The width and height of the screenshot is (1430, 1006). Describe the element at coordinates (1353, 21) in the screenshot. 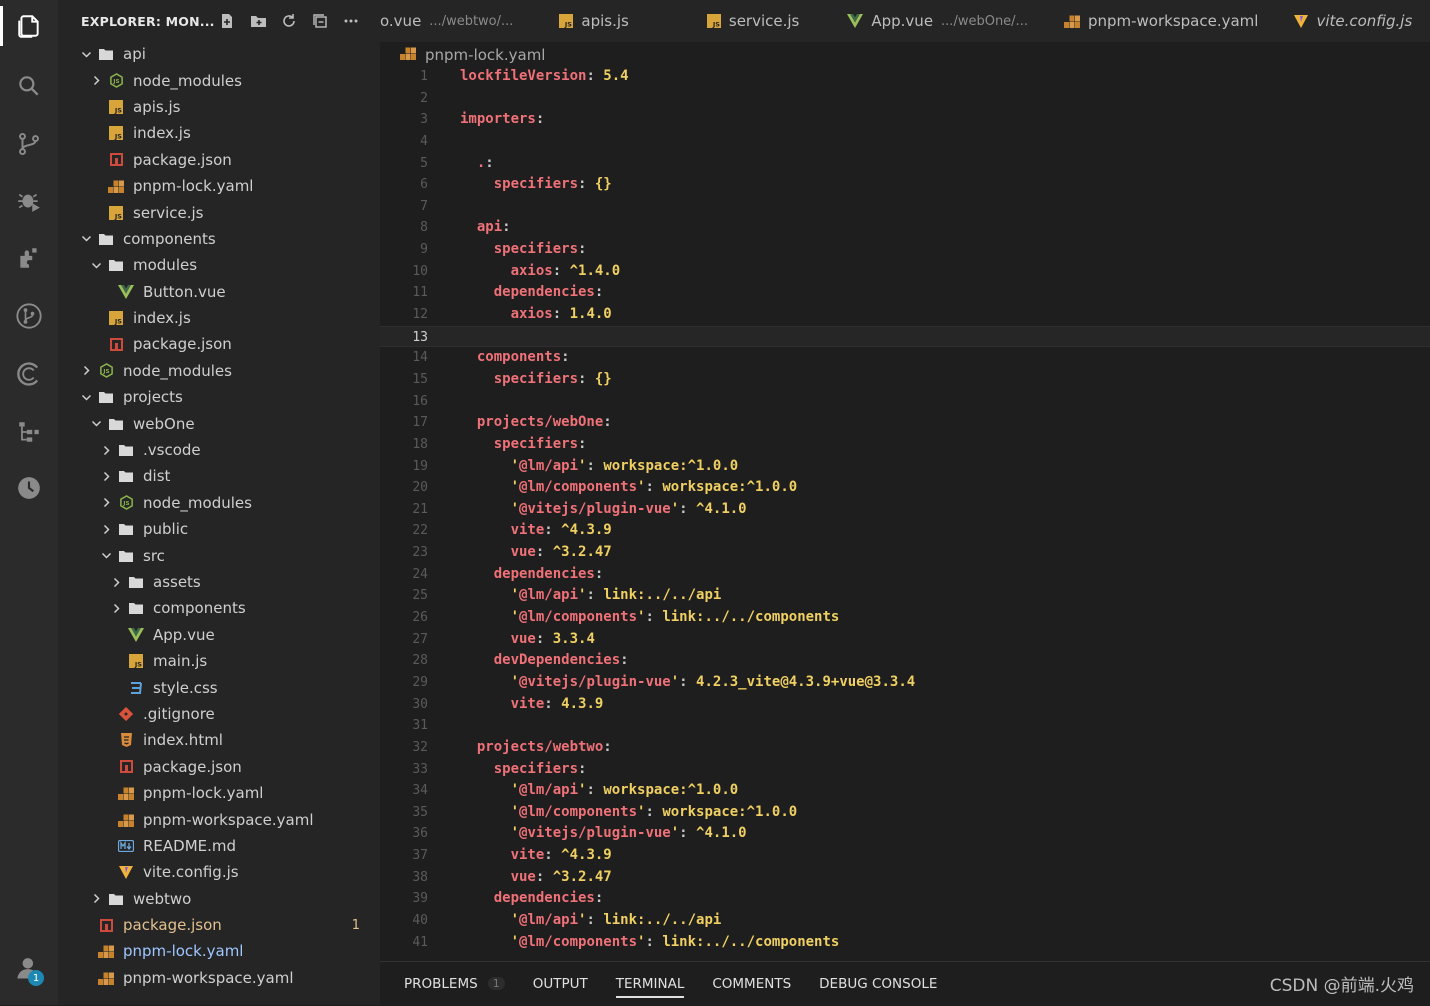

I see `editor-tab-vite-config-js: vite.config.js` at that location.